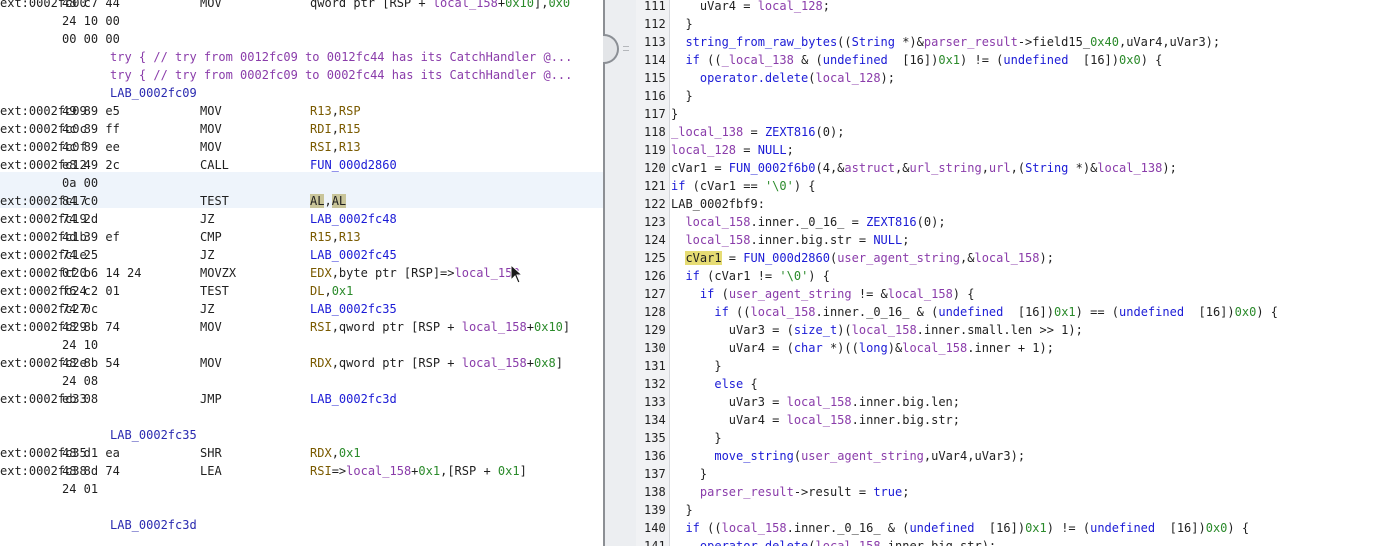 The width and height of the screenshot is (1382, 546). Describe the element at coordinates (301, 489) in the screenshot. I see `listing-row: 24 01` at that location.